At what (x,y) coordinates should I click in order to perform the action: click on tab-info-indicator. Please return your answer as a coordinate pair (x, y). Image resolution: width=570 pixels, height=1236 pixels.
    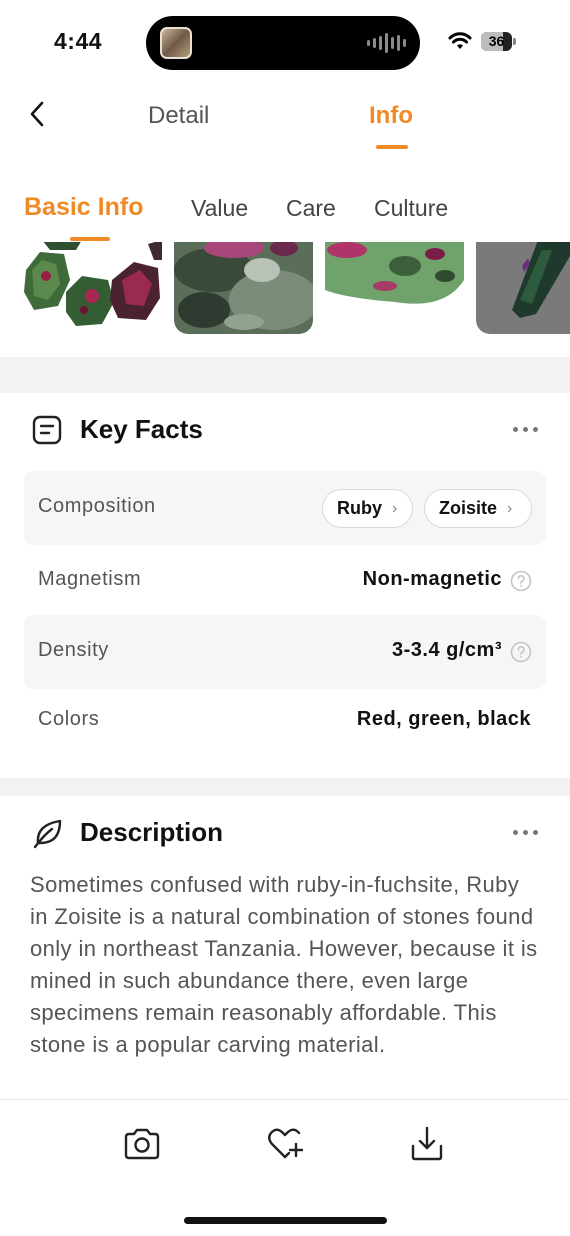
    Looking at the image, I should click on (392, 147).